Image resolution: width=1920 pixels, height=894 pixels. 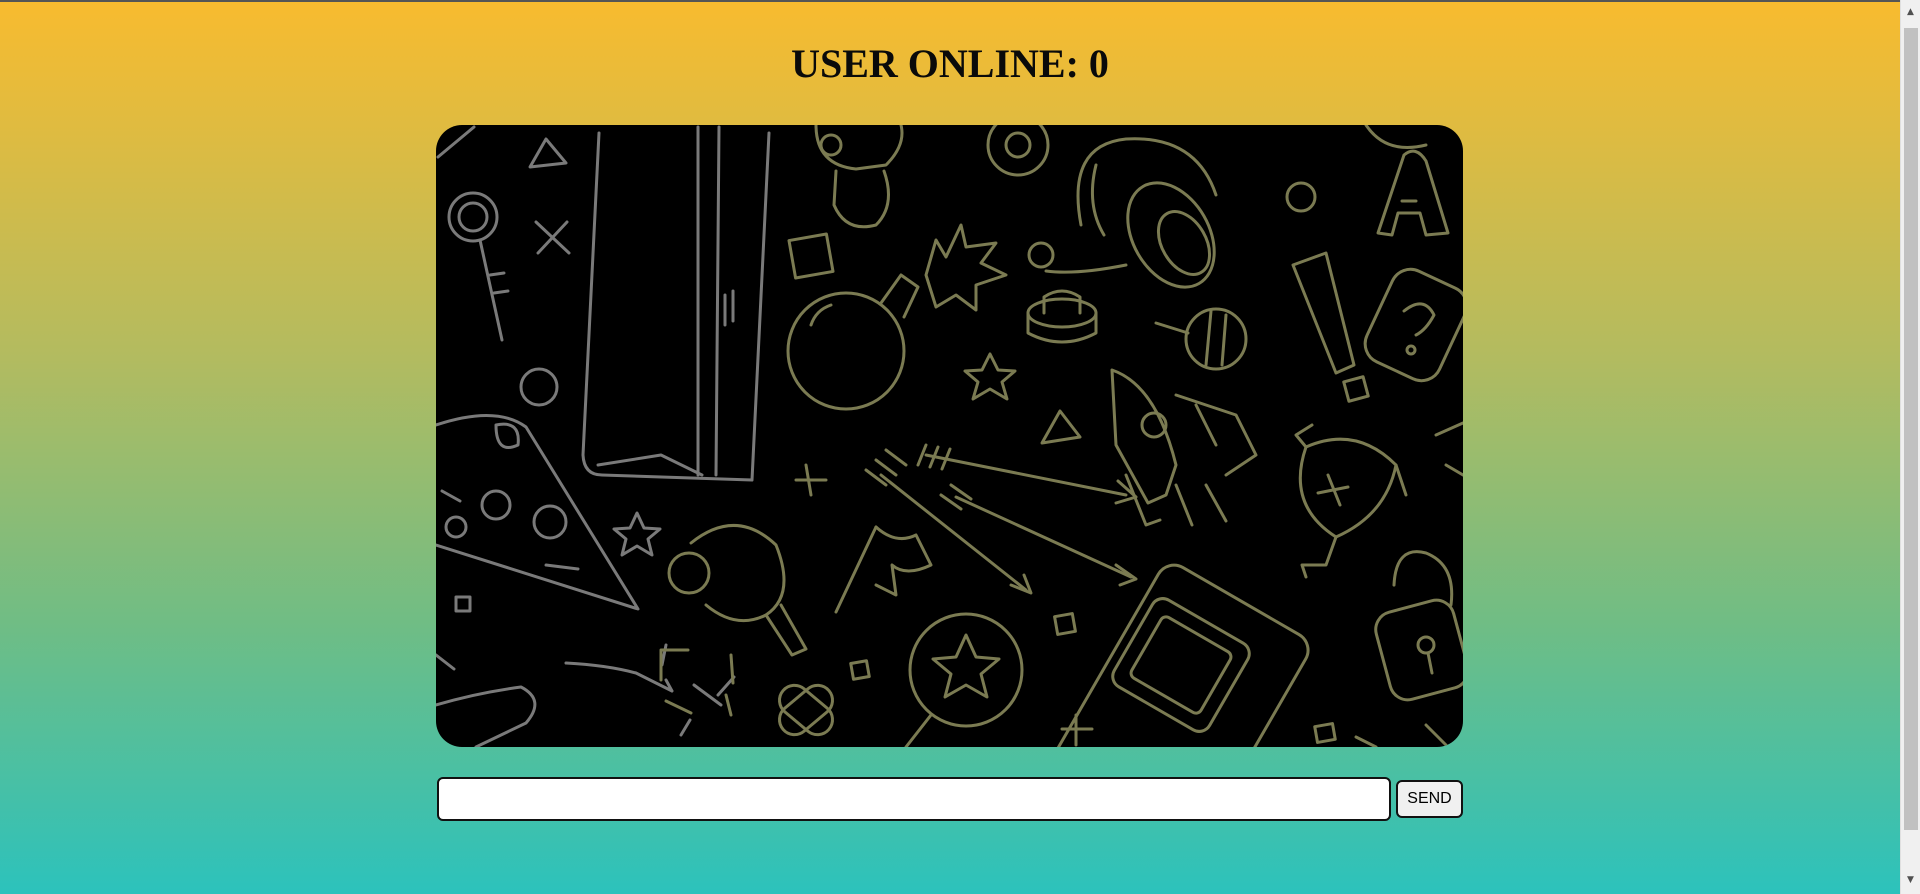 I want to click on scrollbar-thumb, so click(x=1911, y=429).